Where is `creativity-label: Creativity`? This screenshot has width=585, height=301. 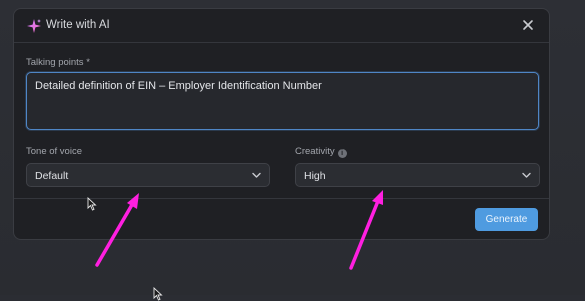
creativity-label: Creativity is located at coordinates (315, 151).